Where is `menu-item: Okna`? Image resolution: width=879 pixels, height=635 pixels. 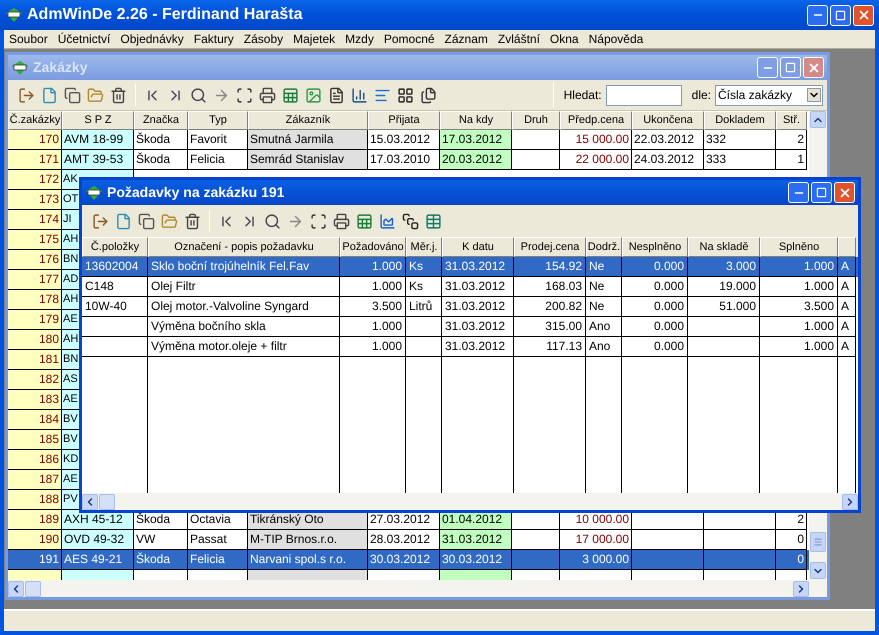
menu-item: Okna is located at coordinates (564, 39).